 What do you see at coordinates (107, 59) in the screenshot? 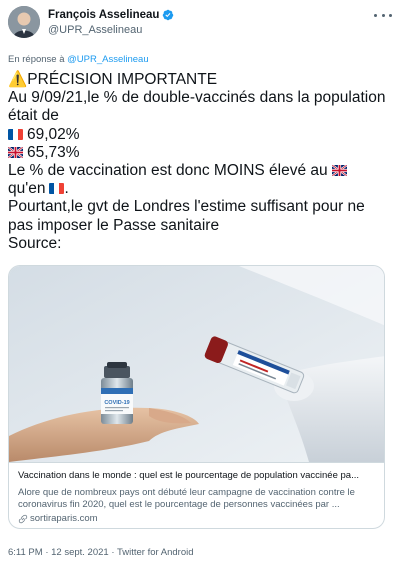
I see `reply-mention-link: @UPR_Asselineau` at bounding box center [107, 59].